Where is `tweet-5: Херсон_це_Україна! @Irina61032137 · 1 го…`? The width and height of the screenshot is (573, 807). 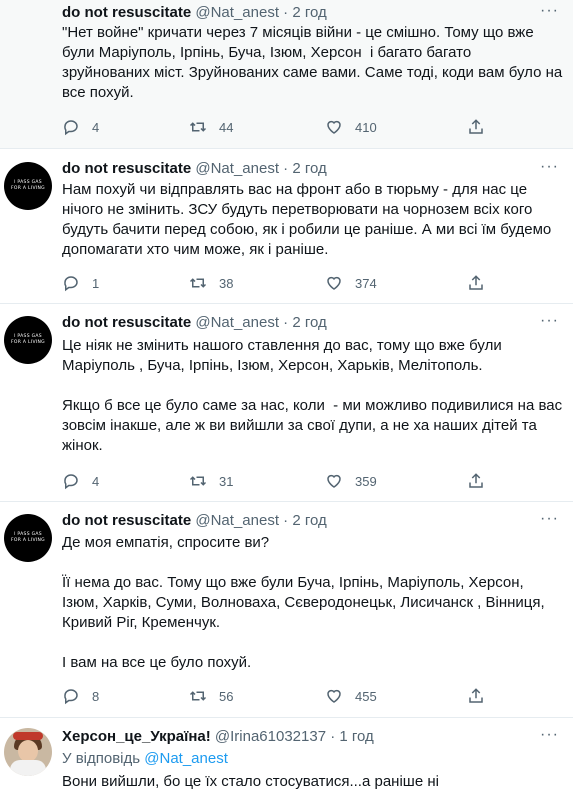 tweet-5: Херсон_це_Україна! @Irina61032137 · 1 го… is located at coordinates (286, 762).